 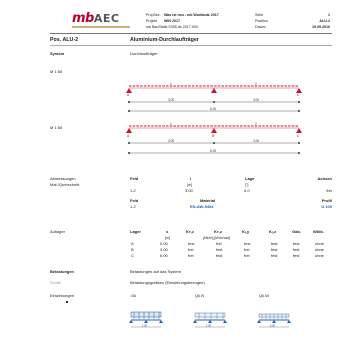 What do you see at coordinates (219, 255) in the screenshot?
I see `auf-row-c-k2: fest` at bounding box center [219, 255].